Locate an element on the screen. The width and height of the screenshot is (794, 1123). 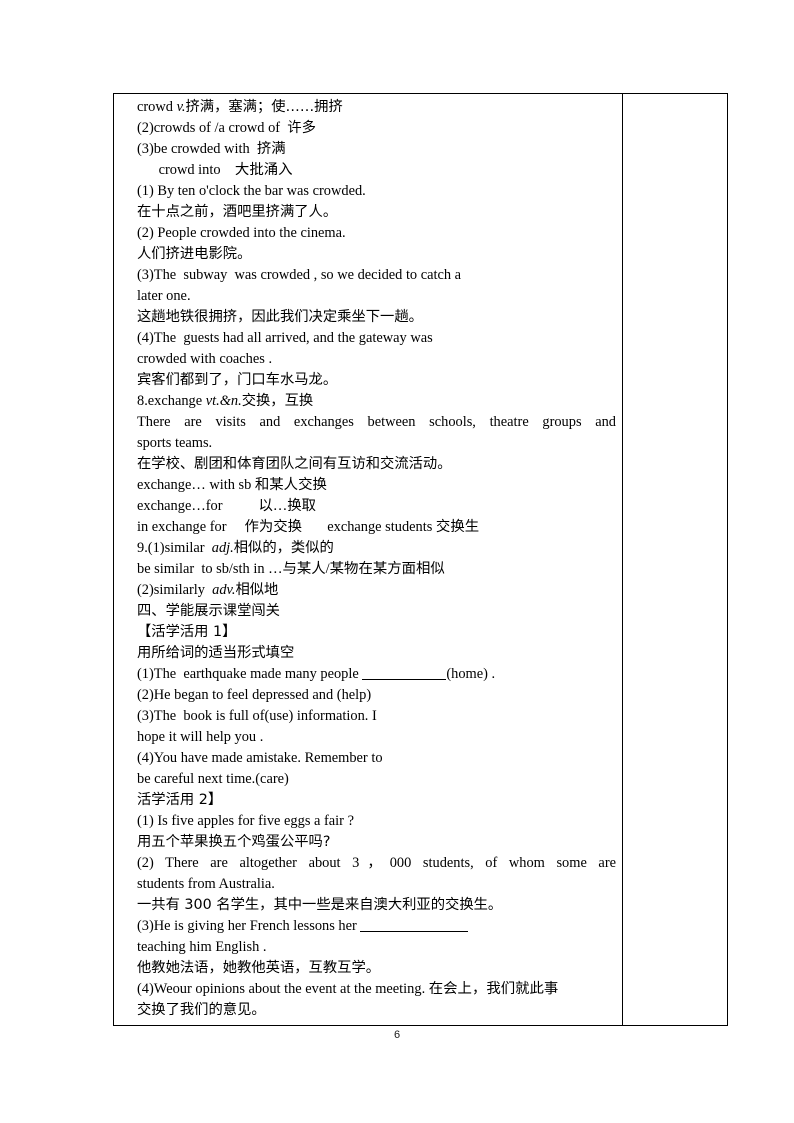
exercise-heading-2: 活学活用 2】 is located at coordinates (180, 800).